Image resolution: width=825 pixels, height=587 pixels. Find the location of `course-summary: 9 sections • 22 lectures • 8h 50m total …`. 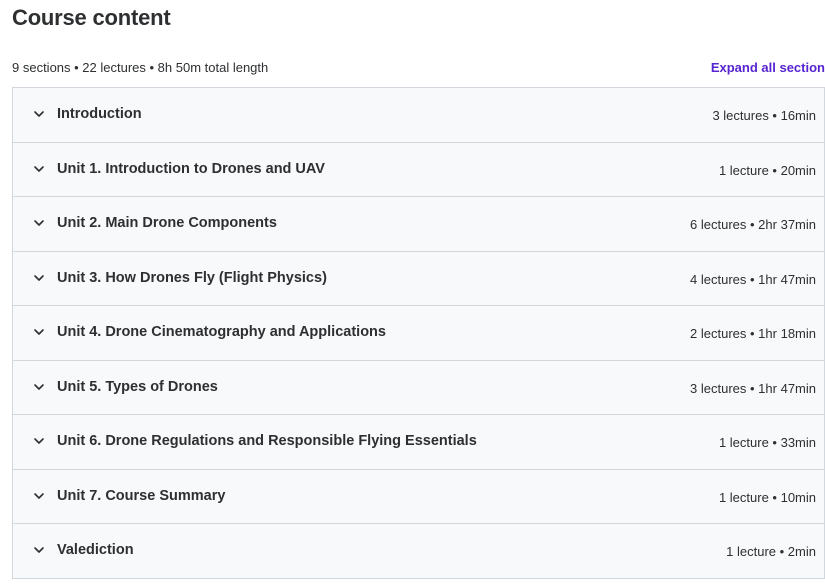

course-summary: 9 sections • 22 lectures • 8h 50m total … is located at coordinates (140, 67).